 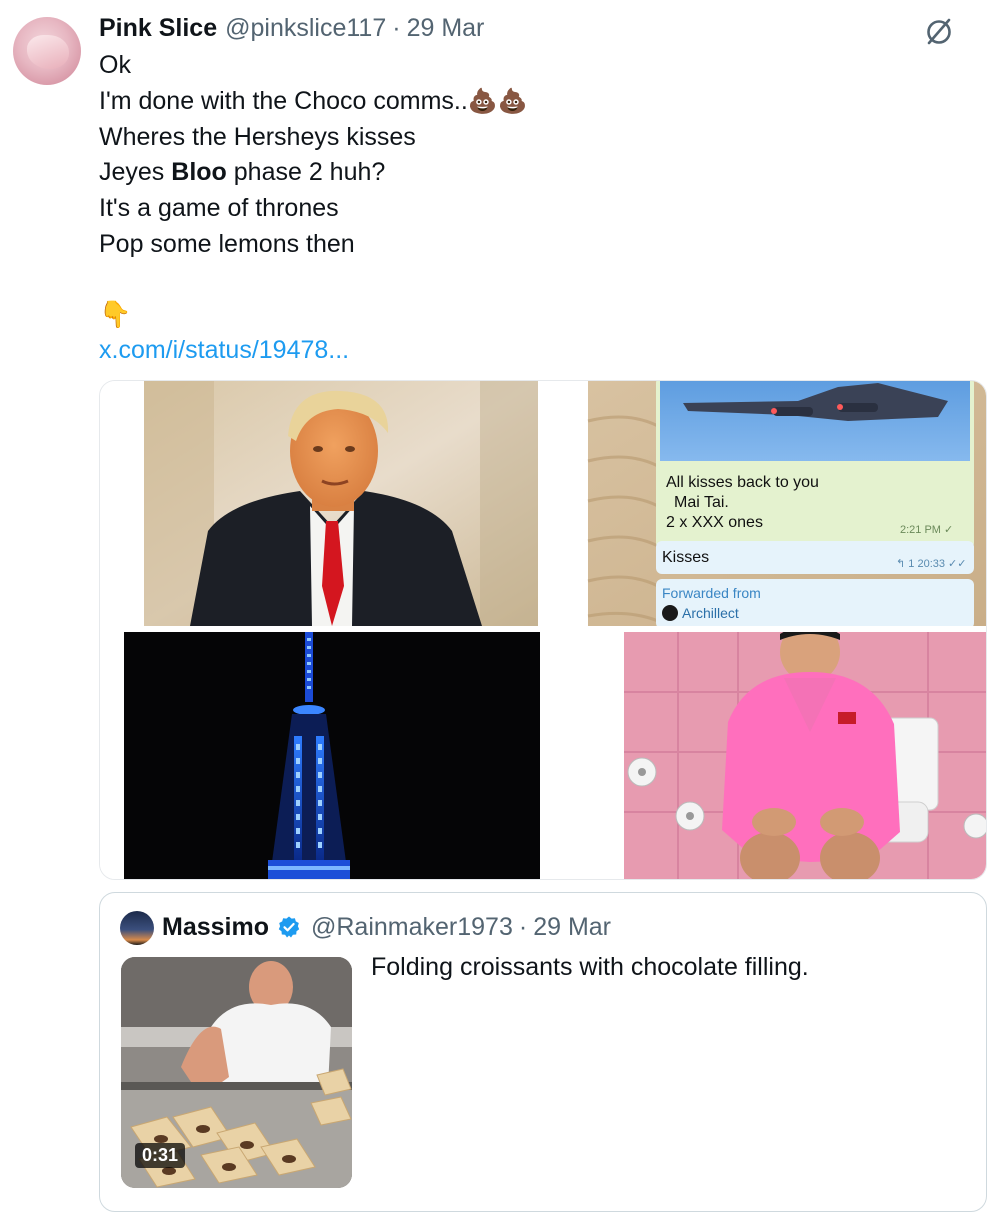 What do you see at coordinates (305, 28) in the screenshot?
I see `author-handle: @pinkslice117` at bounding box center [305, 28].